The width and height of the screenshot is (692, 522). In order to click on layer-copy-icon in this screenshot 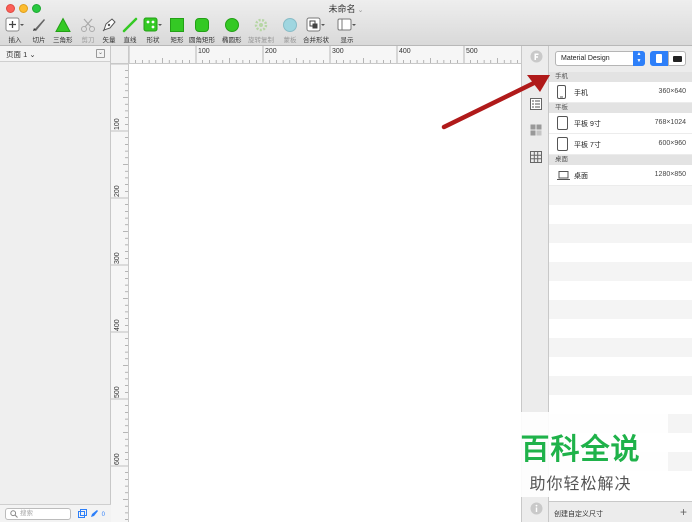, I will do `click(82, 514)`.